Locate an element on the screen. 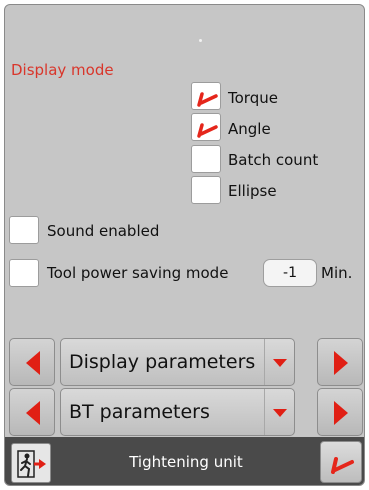 The width and height of the screenshot is (369, 490). ellipse-checkbox is located at coordinates (206, 190).